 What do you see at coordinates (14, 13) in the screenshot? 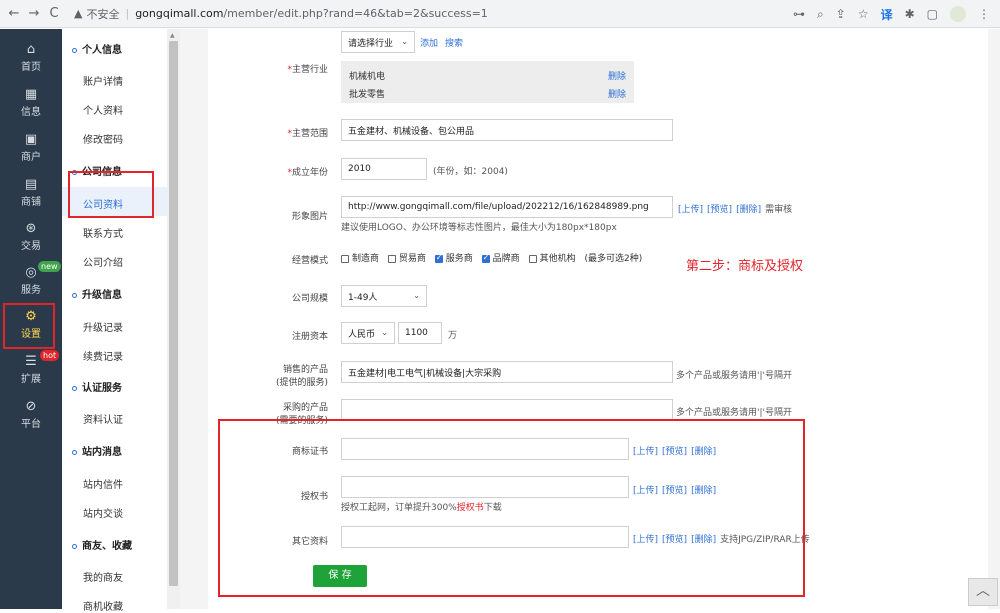
I see `back-icon: ←` at bounding box center [14, 13].